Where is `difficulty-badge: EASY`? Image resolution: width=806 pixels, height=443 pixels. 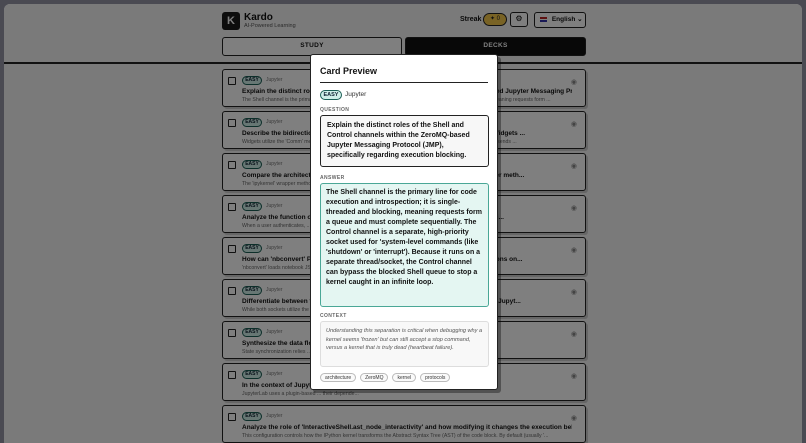
difficulty-badge: EASY is located at coordinates (331, 95).